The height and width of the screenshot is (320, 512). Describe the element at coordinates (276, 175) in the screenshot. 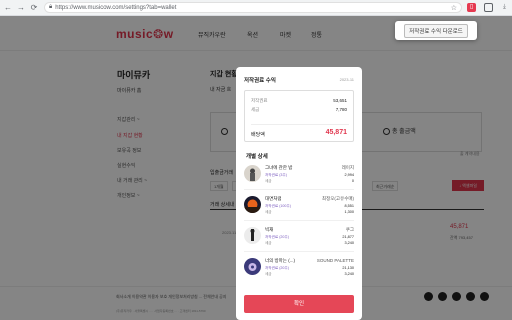

I see `royalty-label: 저작권료 (3주)` at that location.